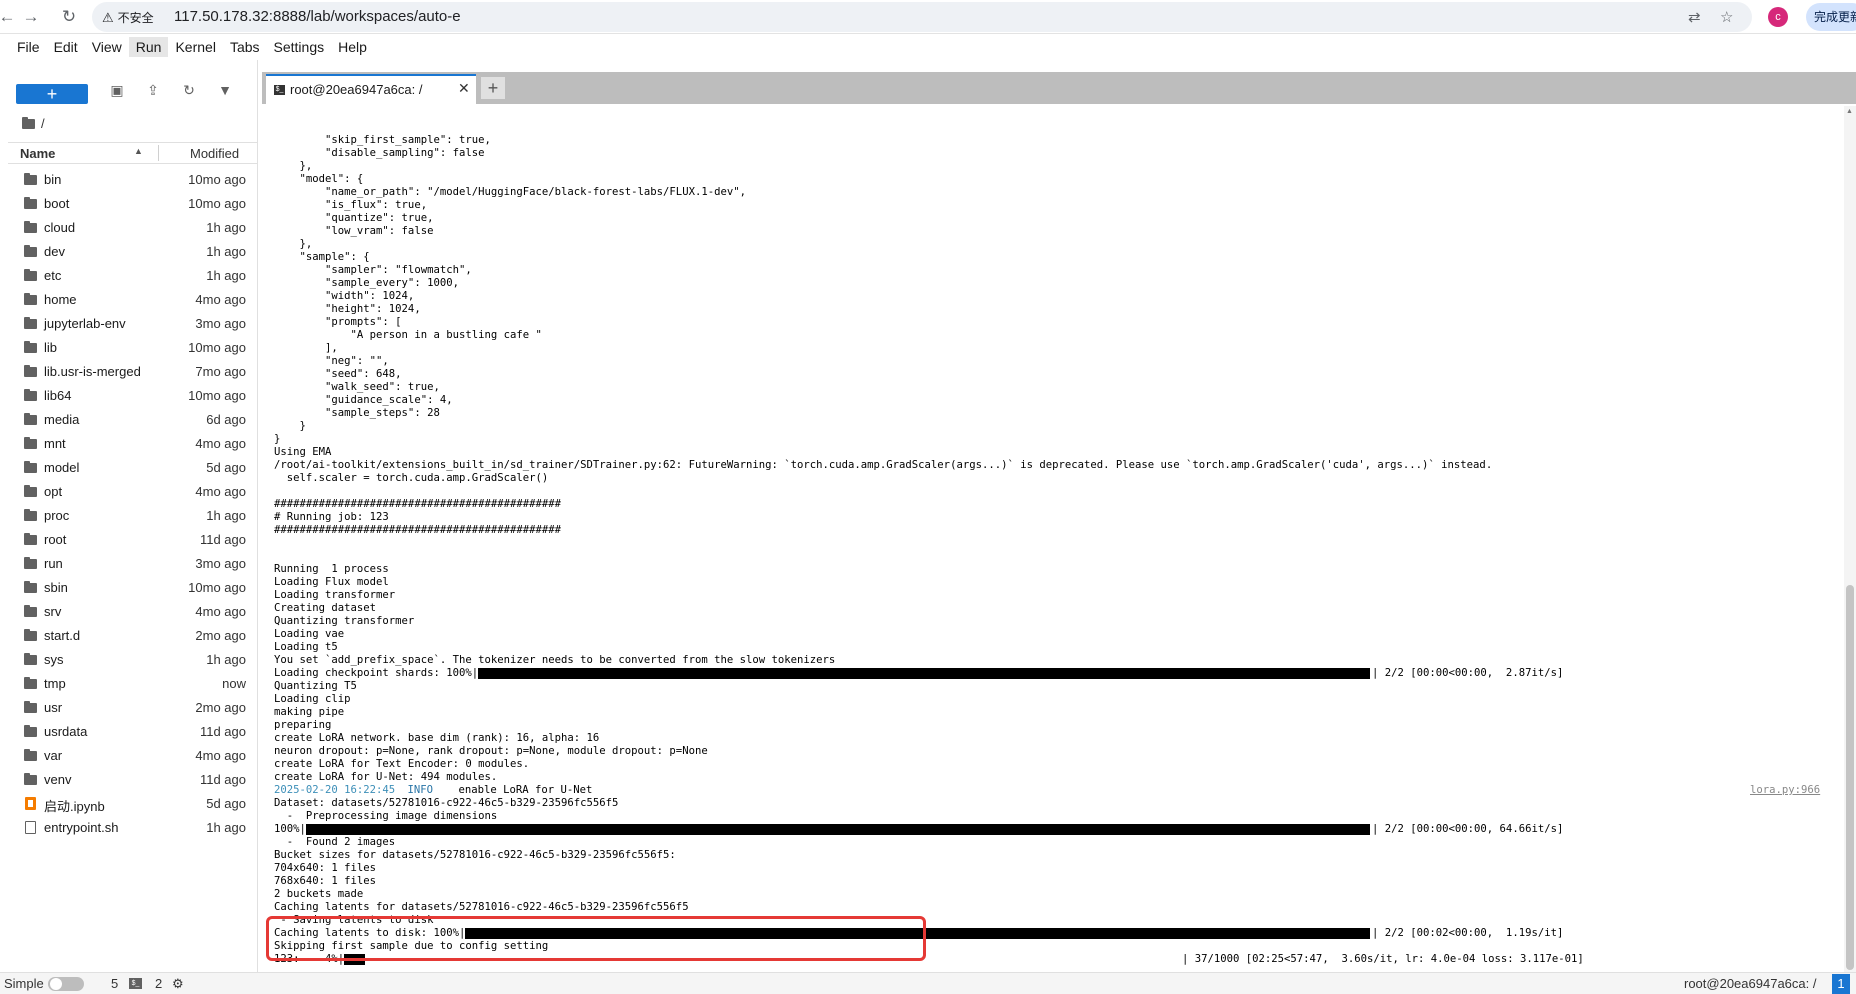 This screenshot has height=994, width=1856. I want to click on tab-terminal: $_ root@20ea6947a6ca: / ✕, so click(371, 89).